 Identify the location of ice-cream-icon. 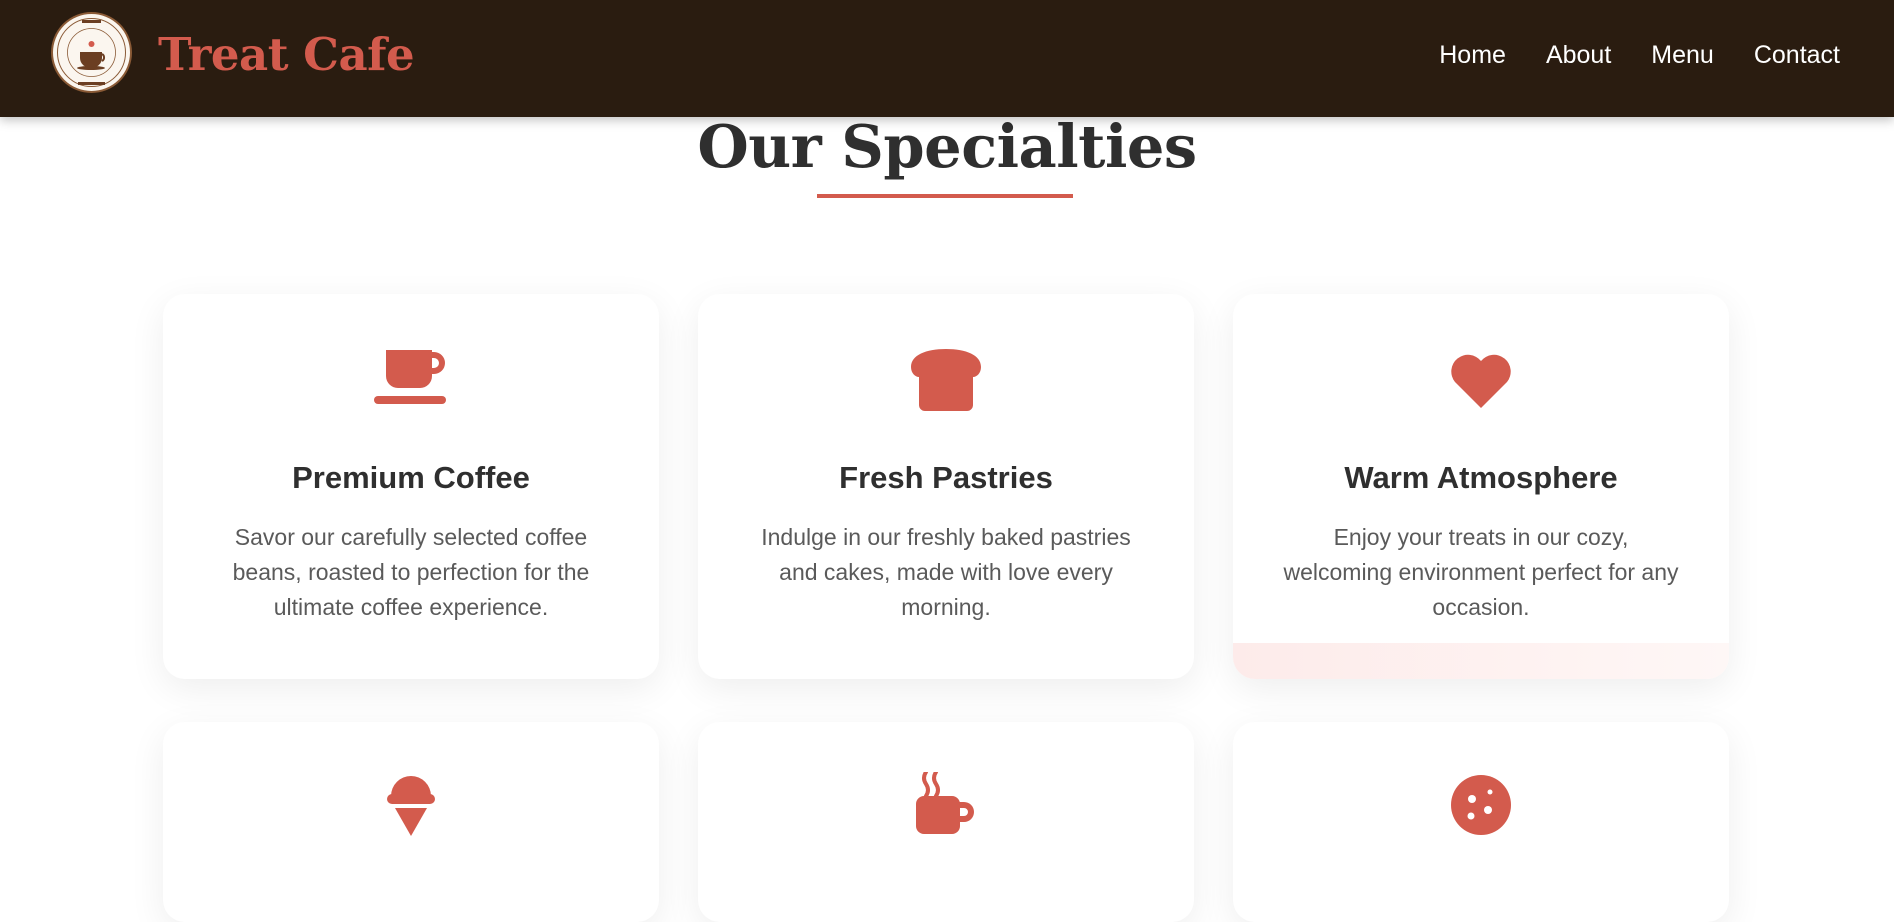
(411, 806).